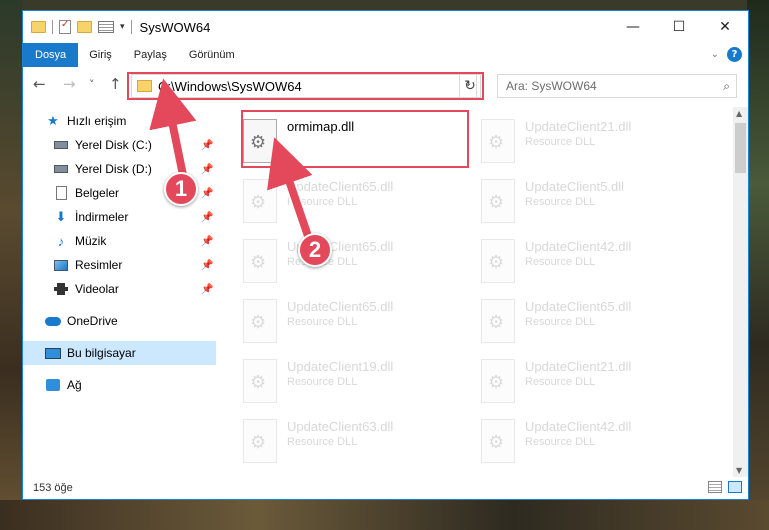 This screenshot has width=769, height=530. What do you see at coordinates (315, 250) in the screenshot?
I see `step-badge-2: 2` at bounding box center [315, 250].